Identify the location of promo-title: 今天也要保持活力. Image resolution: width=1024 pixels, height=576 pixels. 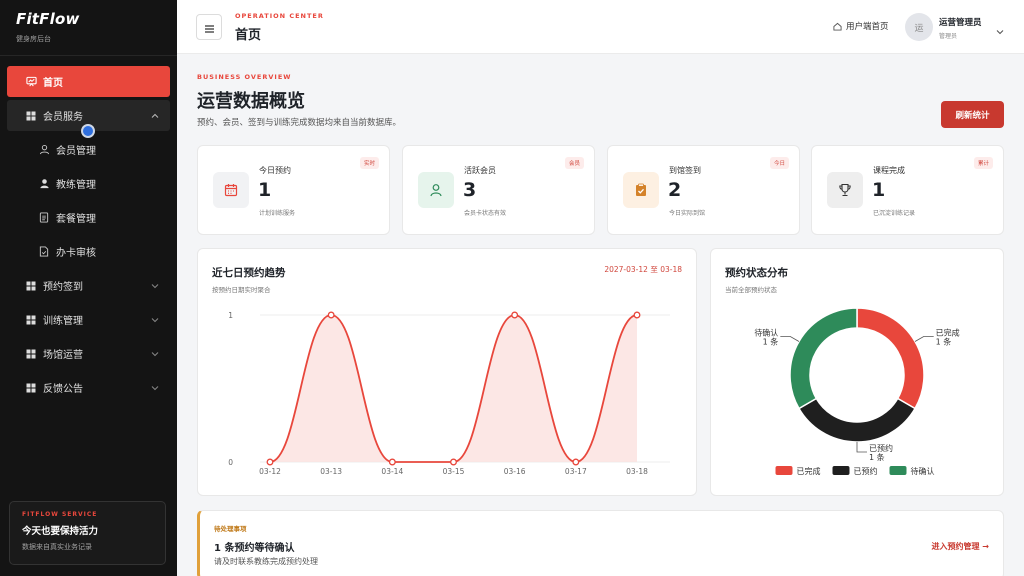
(60, 531).